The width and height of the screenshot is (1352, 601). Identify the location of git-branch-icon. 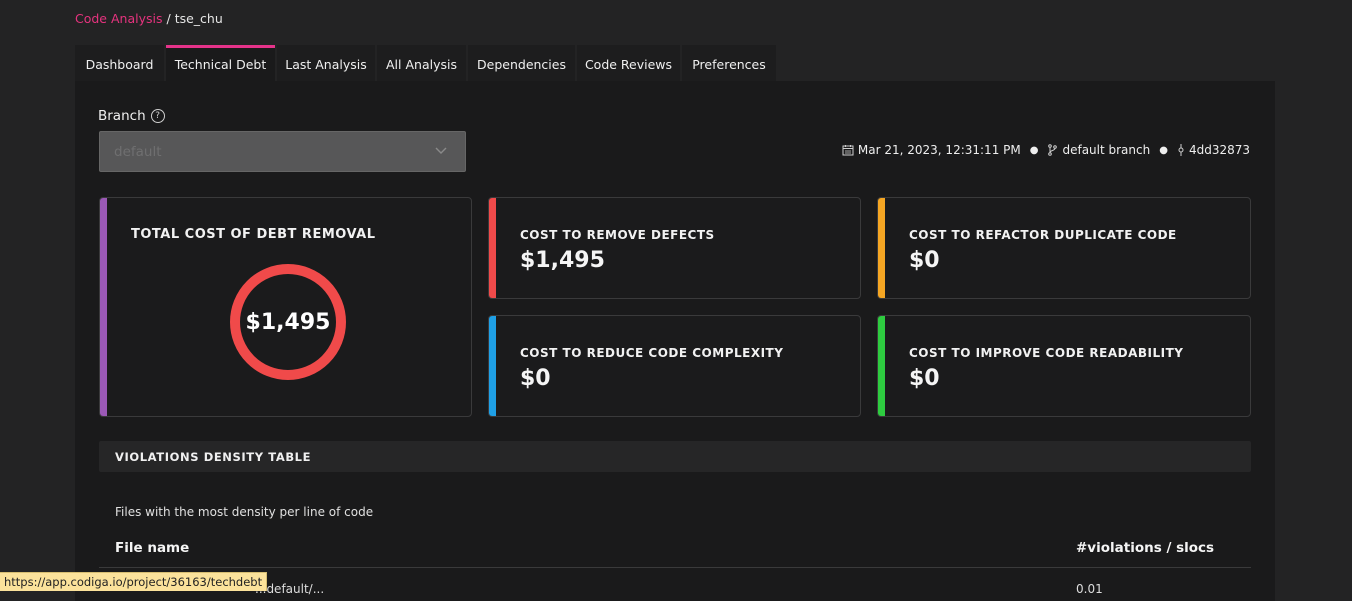
(1053, 150).